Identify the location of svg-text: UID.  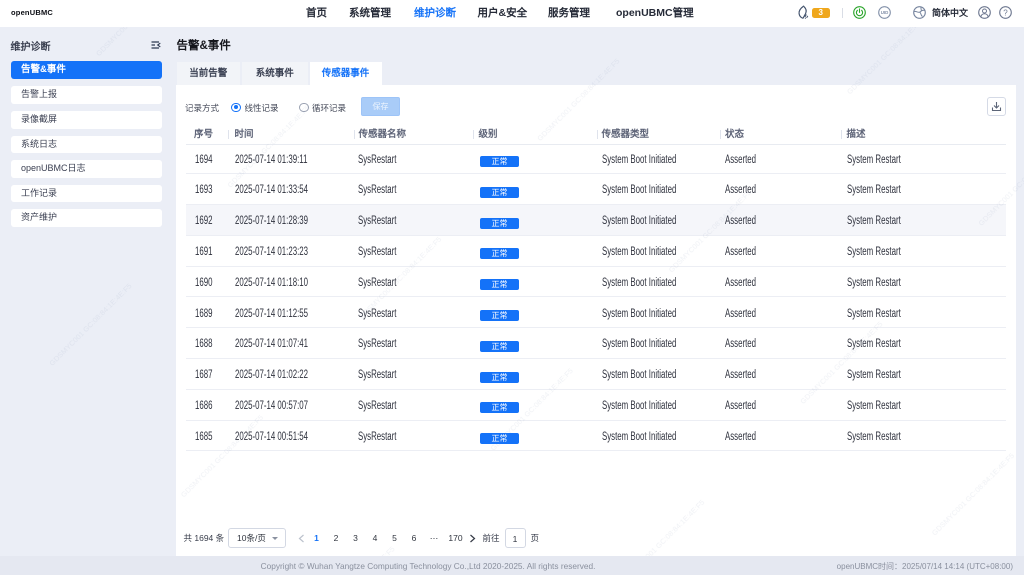
(885, 12).